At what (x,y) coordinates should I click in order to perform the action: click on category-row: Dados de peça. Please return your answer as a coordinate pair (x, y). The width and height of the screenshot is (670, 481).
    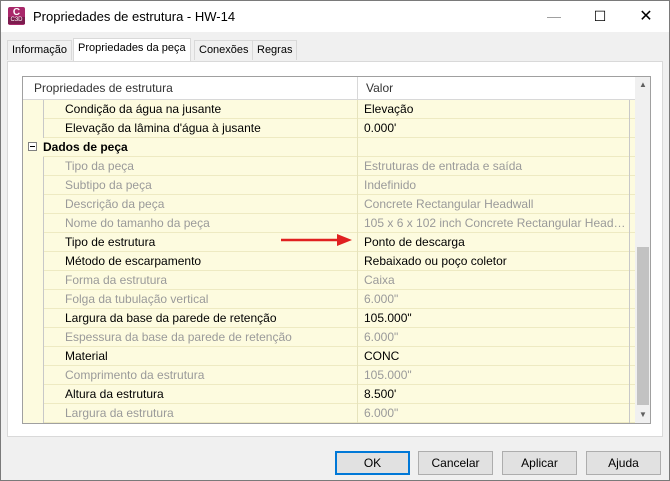
    Looking at the image, I should click on (329, 147).